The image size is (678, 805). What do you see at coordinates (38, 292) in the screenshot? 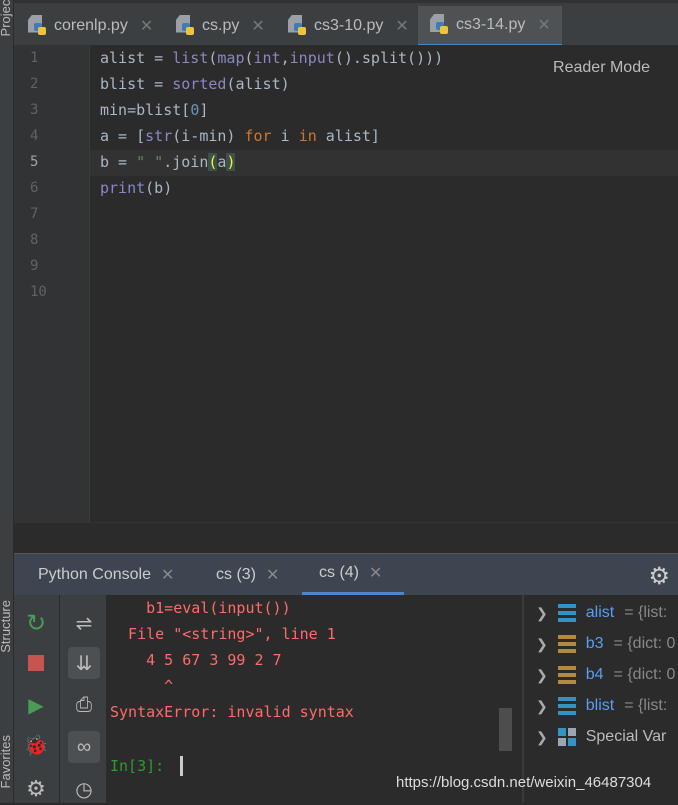
I see `line-number: 10` at bounding box center [38, 292].